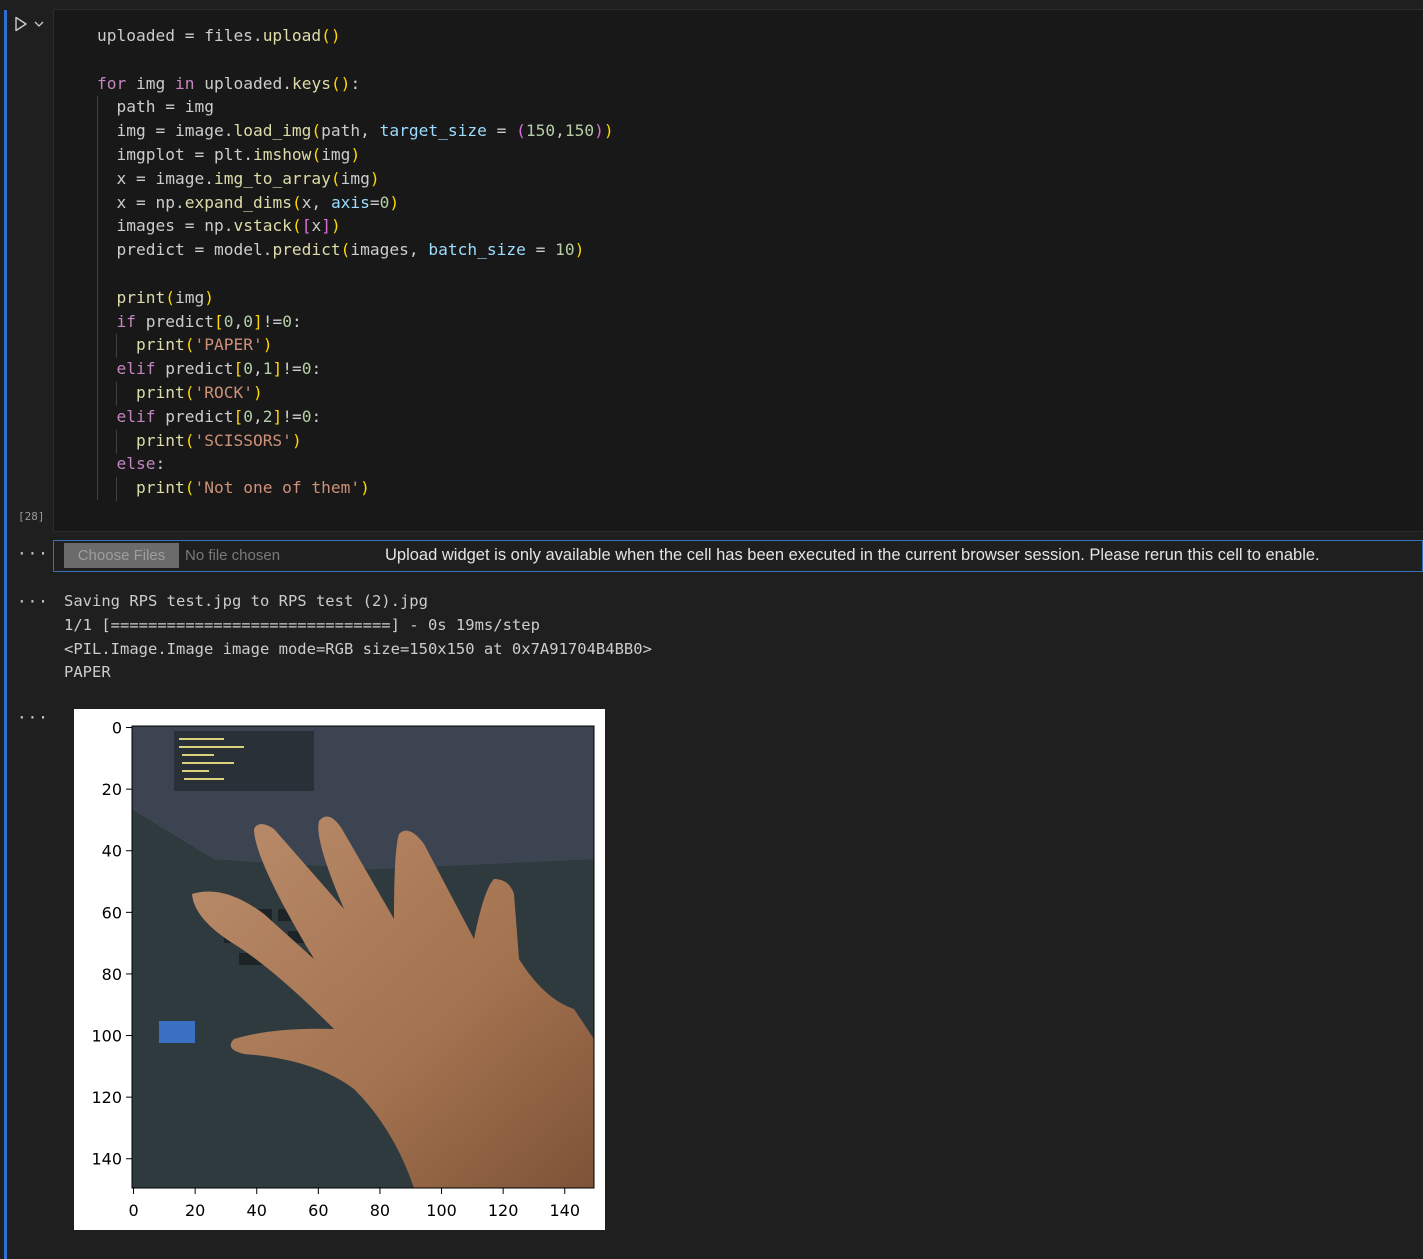  Describe the element at coordinates (354, 1204) in the screenshot. I see `x-axis: 0 20 40 60 80 100 120 140` at that location.